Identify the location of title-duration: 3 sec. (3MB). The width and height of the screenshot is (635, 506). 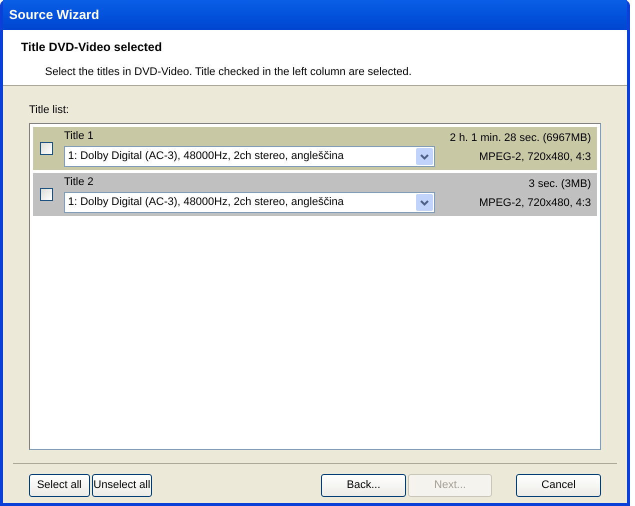
(559, 184).